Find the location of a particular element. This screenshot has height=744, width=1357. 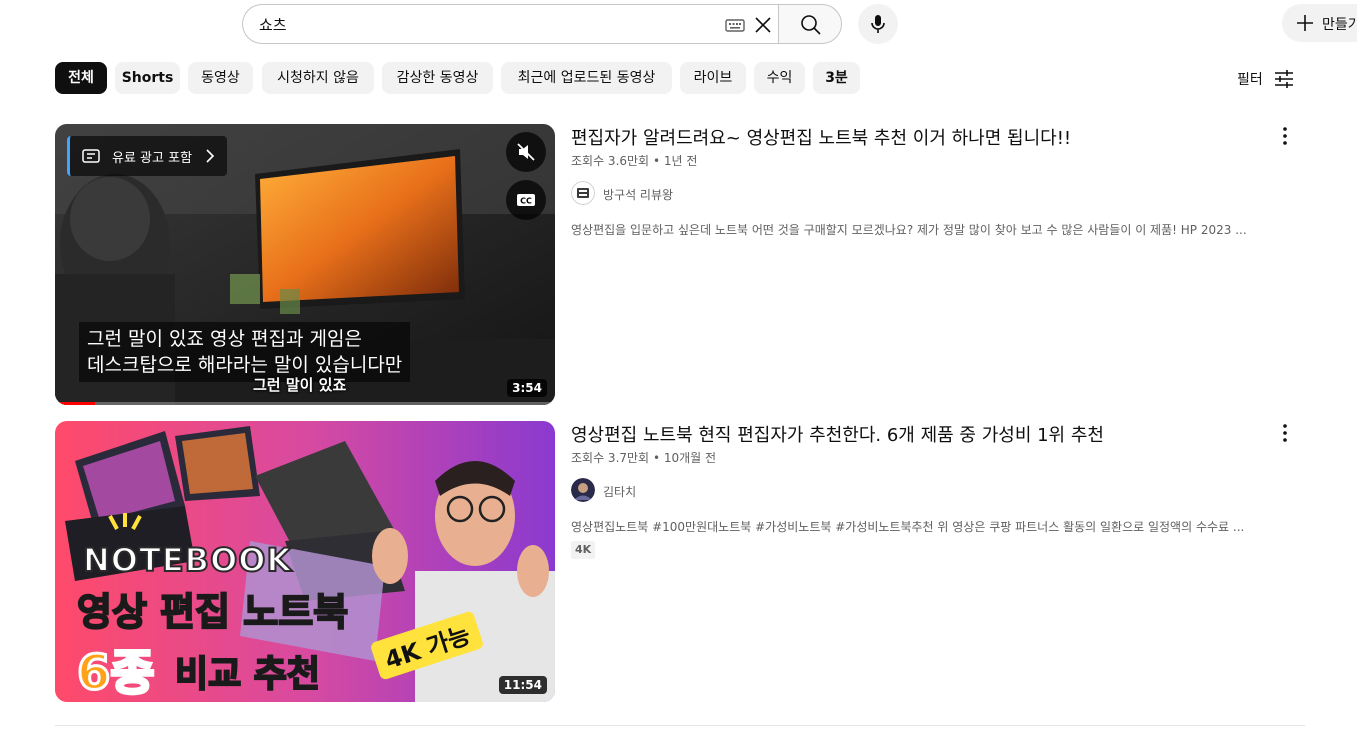

video-caption: 그런 말이 있죠 영상 편집과 게임은 데스크탑으로 해라라는 말이 있습니다만 is located at coordinates (245, 352).